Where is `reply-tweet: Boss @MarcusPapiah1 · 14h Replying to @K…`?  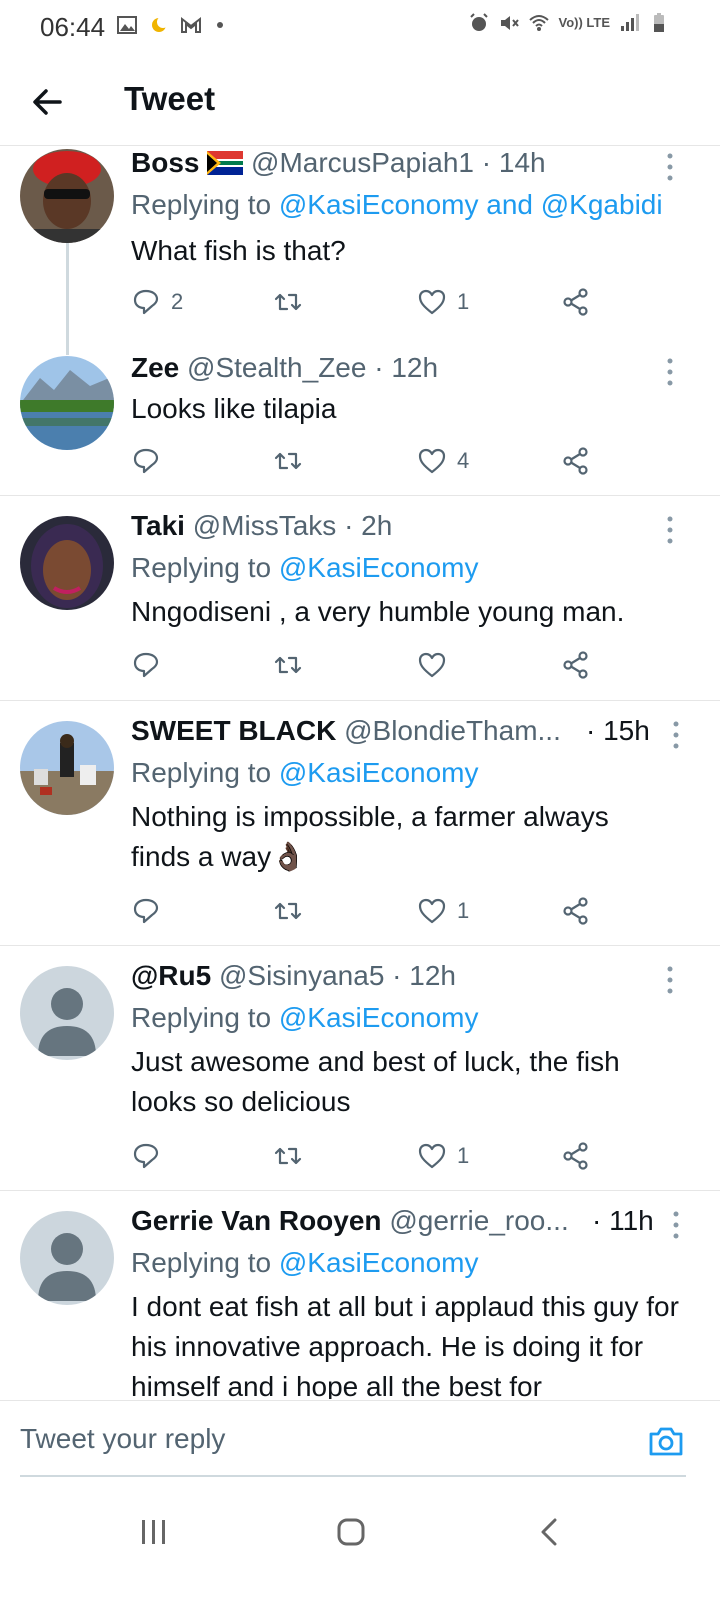 reply-tweet: Boss @MarcusPapiah1 · 14h Replying to @K… is located at coordinates (360, 251).